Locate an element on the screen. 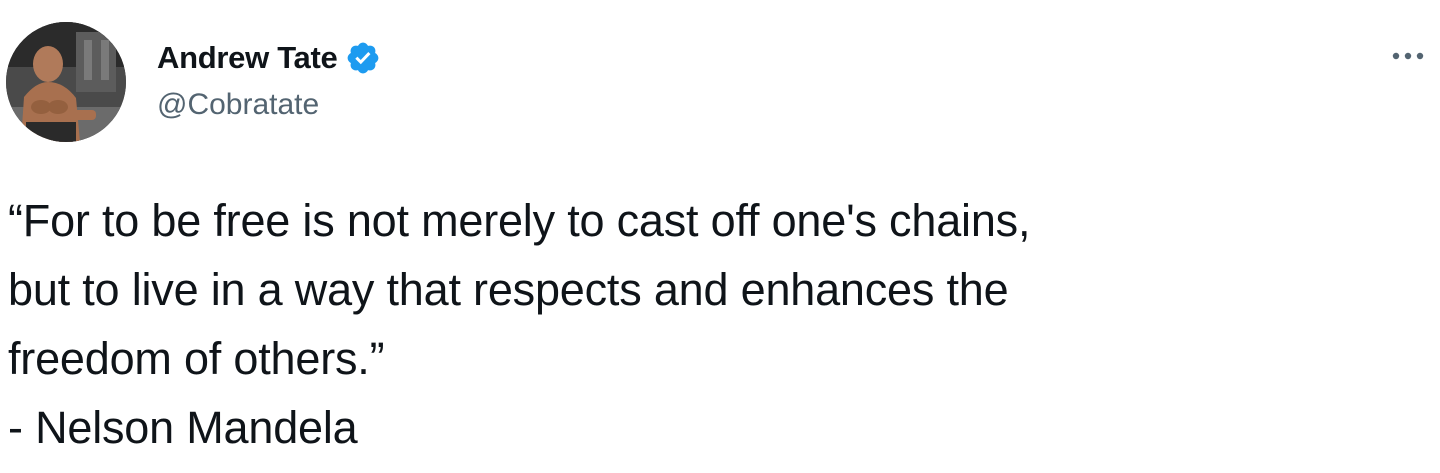  avatar is located at coordinates (66, 82).